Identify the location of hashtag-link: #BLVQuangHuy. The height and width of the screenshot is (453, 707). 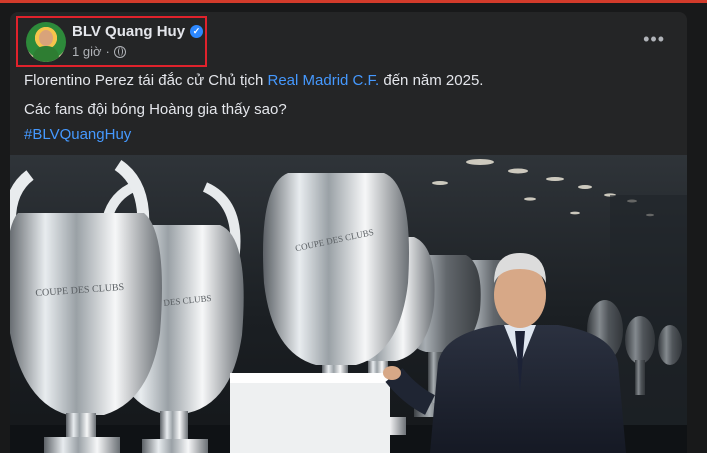
(77, 134).